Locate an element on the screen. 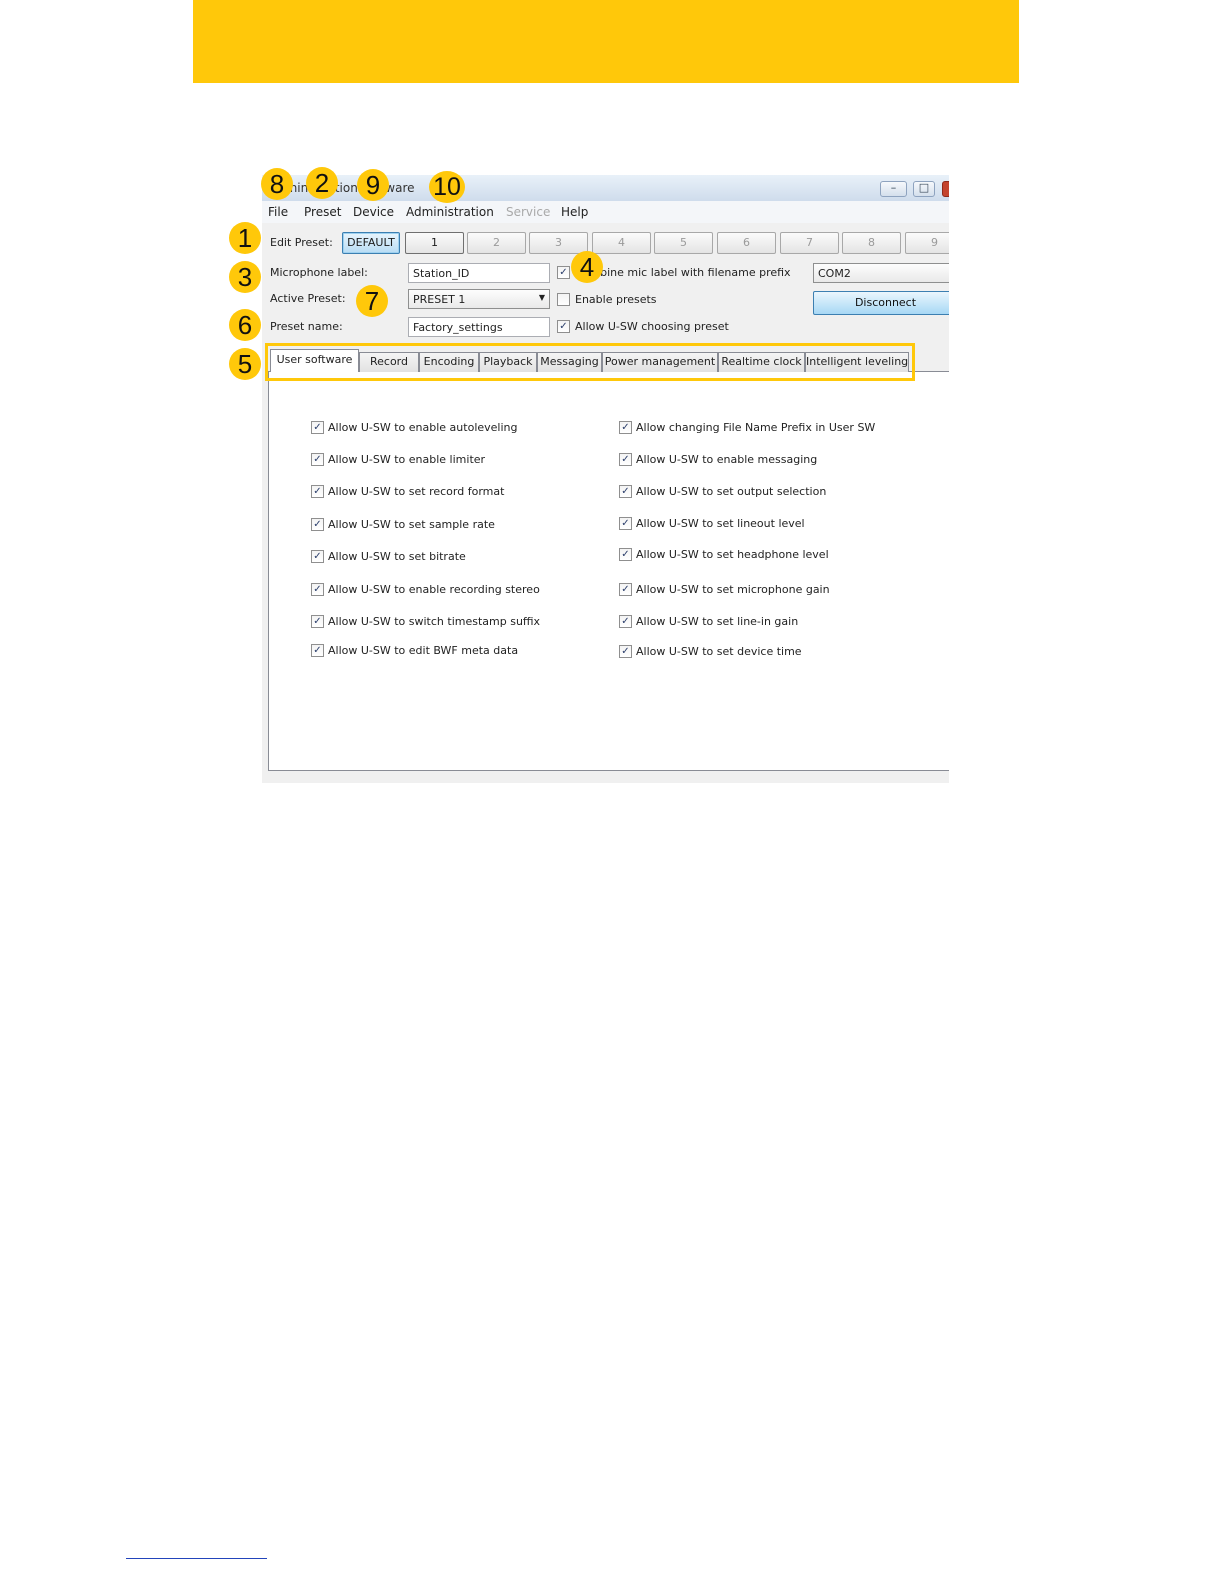  preset-button-1: 1 is located at coordinates (434, 243).